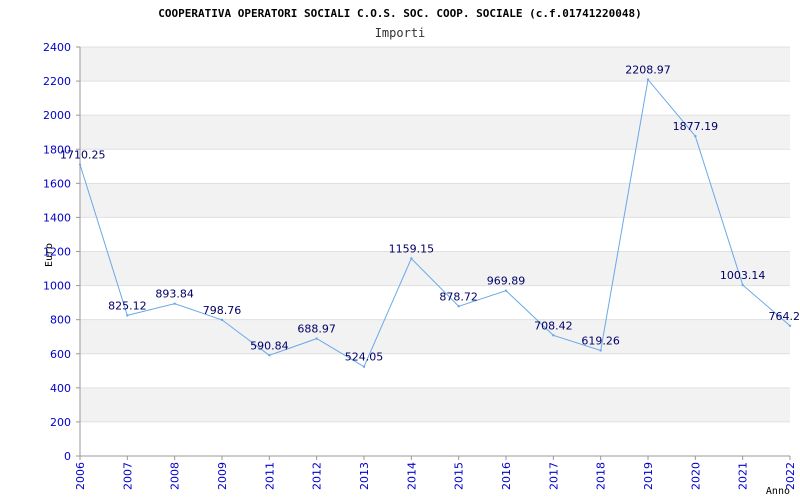  I want to click on data-label: 590.84, so click(269, 345).